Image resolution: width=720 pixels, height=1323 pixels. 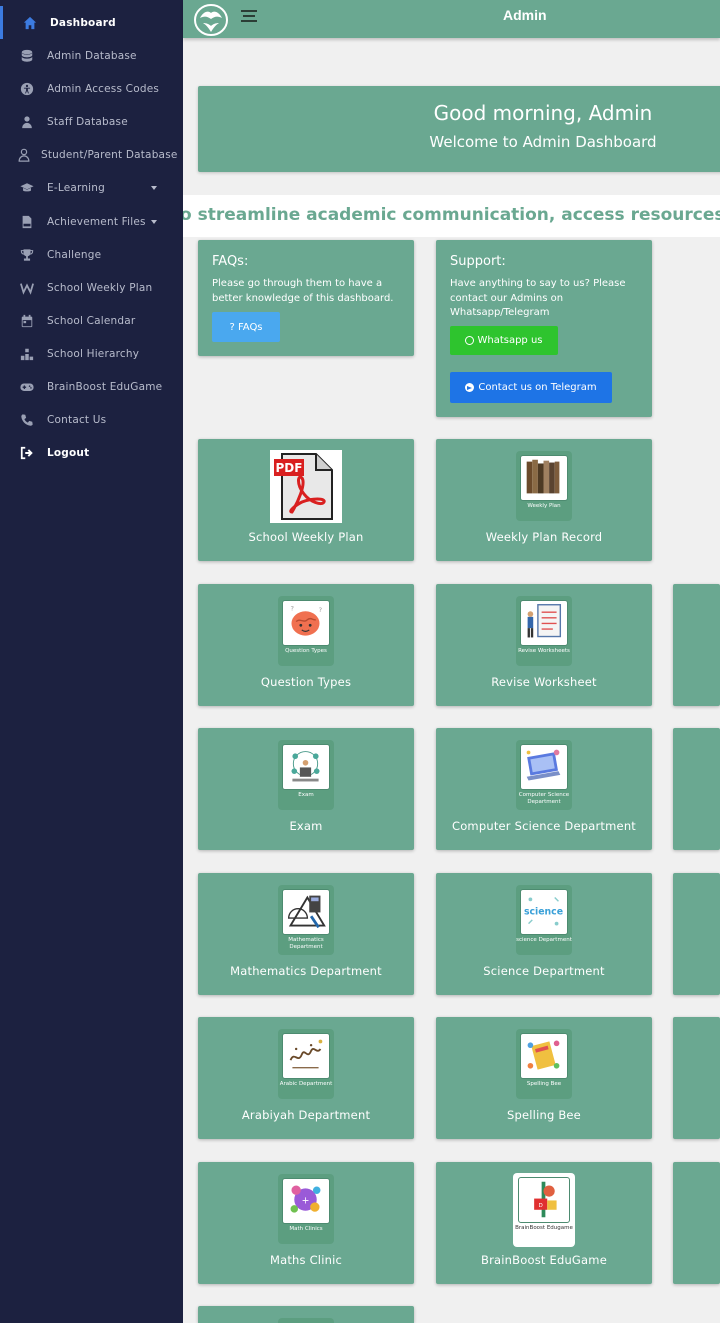 I want to click on tile-spelling-bee: Spelling Bee Spelling Bee, so click(x=544, y=1078).